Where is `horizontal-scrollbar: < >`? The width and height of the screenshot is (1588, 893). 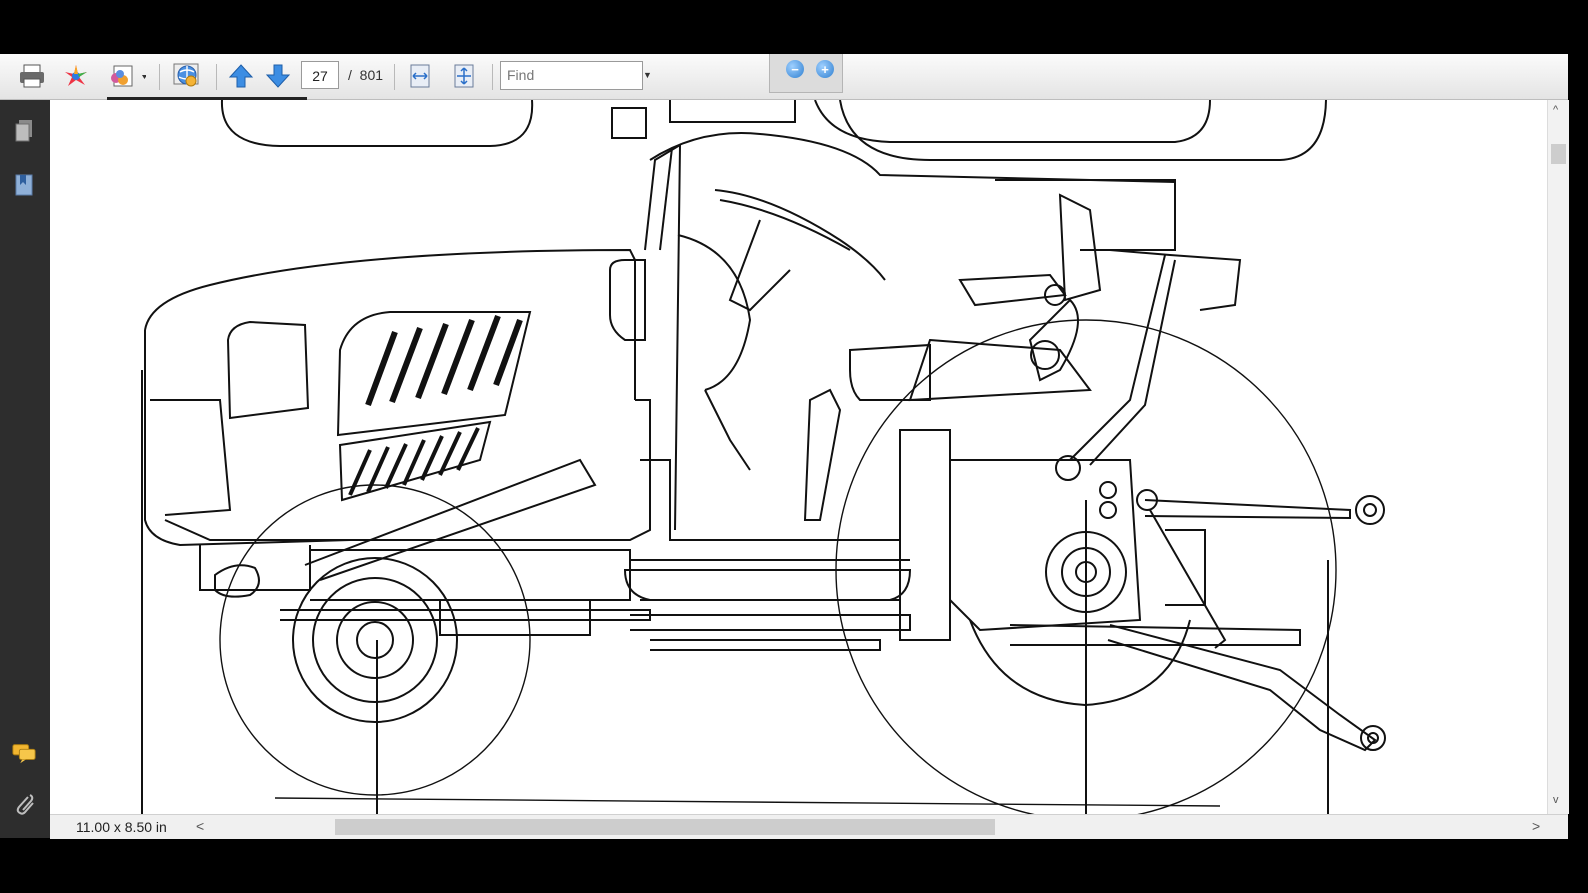 horizontal-scrollbar: < > is located at coordinates (867, 827).